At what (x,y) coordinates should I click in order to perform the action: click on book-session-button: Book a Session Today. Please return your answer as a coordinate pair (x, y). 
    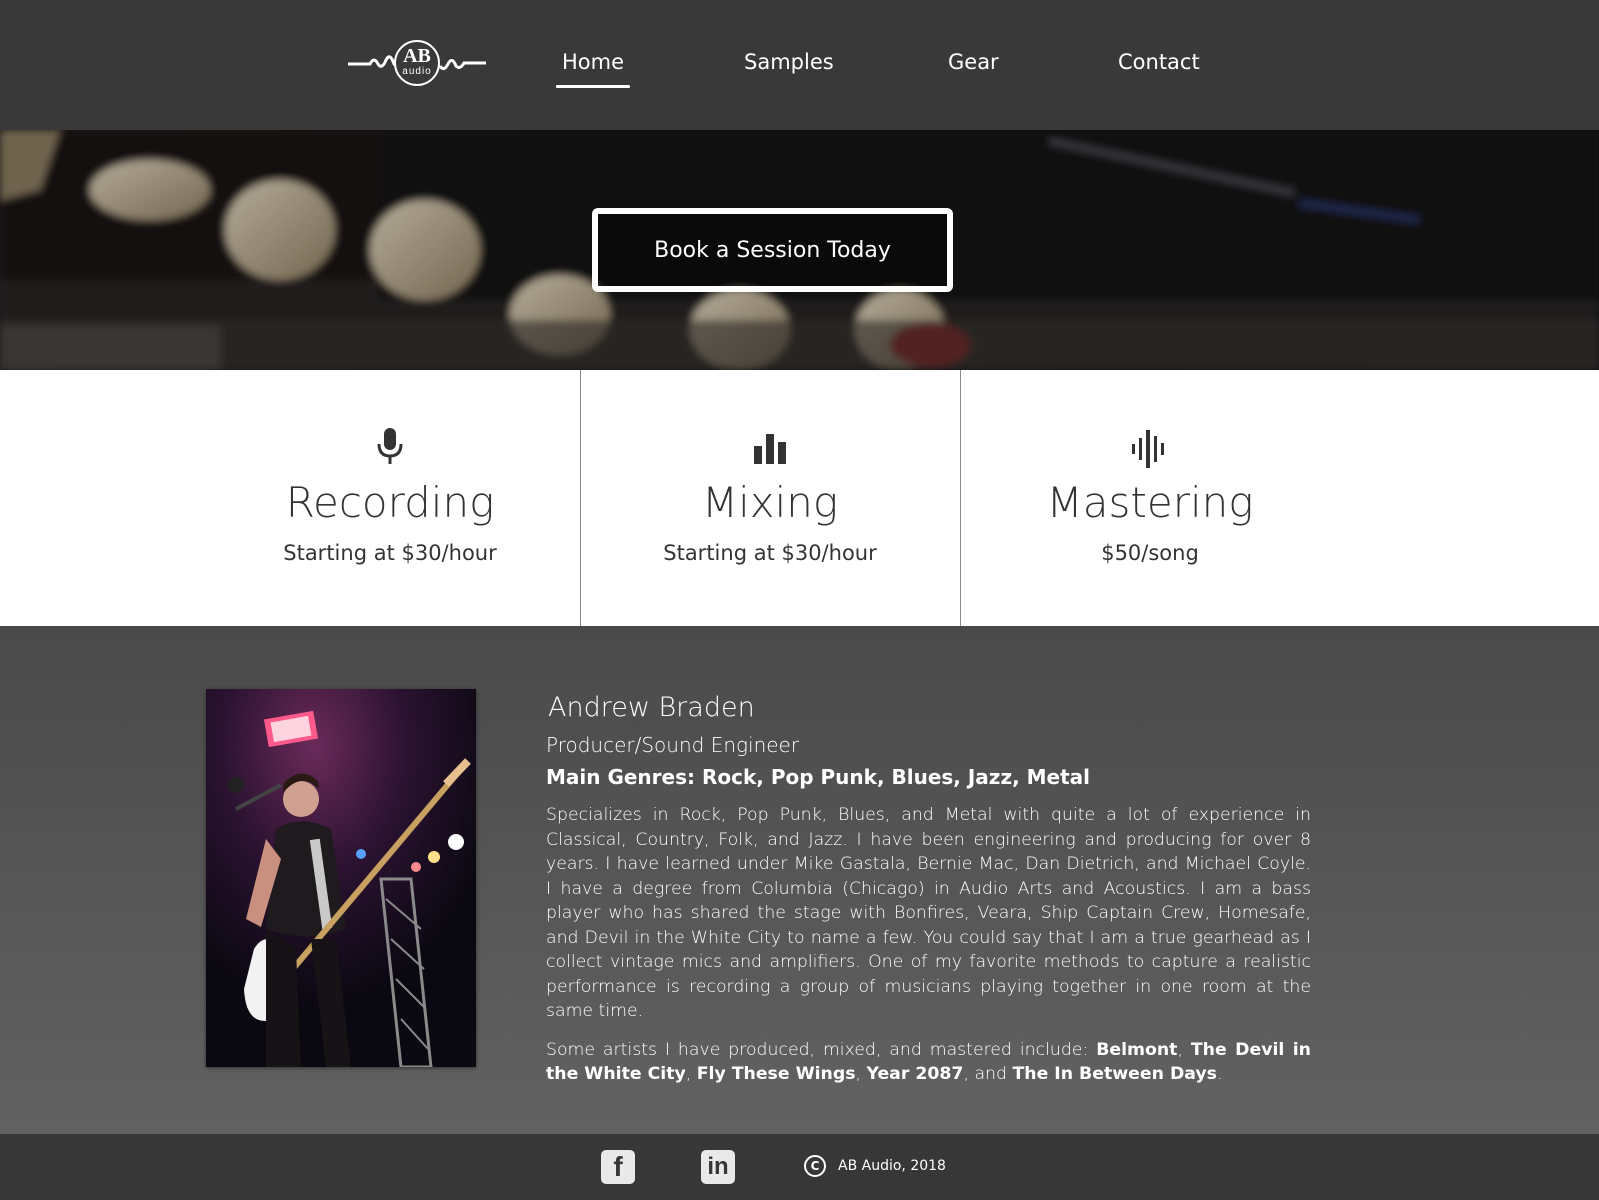
    Looking at the image, I should click on (772, 250).